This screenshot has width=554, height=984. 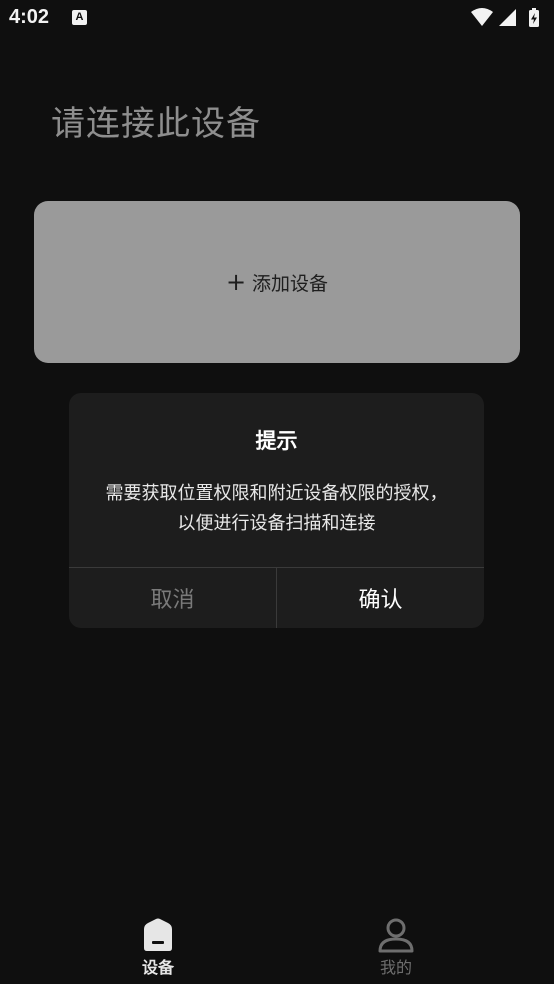 I want to click on tab-mine: 我的, so click(x=396, y=944).